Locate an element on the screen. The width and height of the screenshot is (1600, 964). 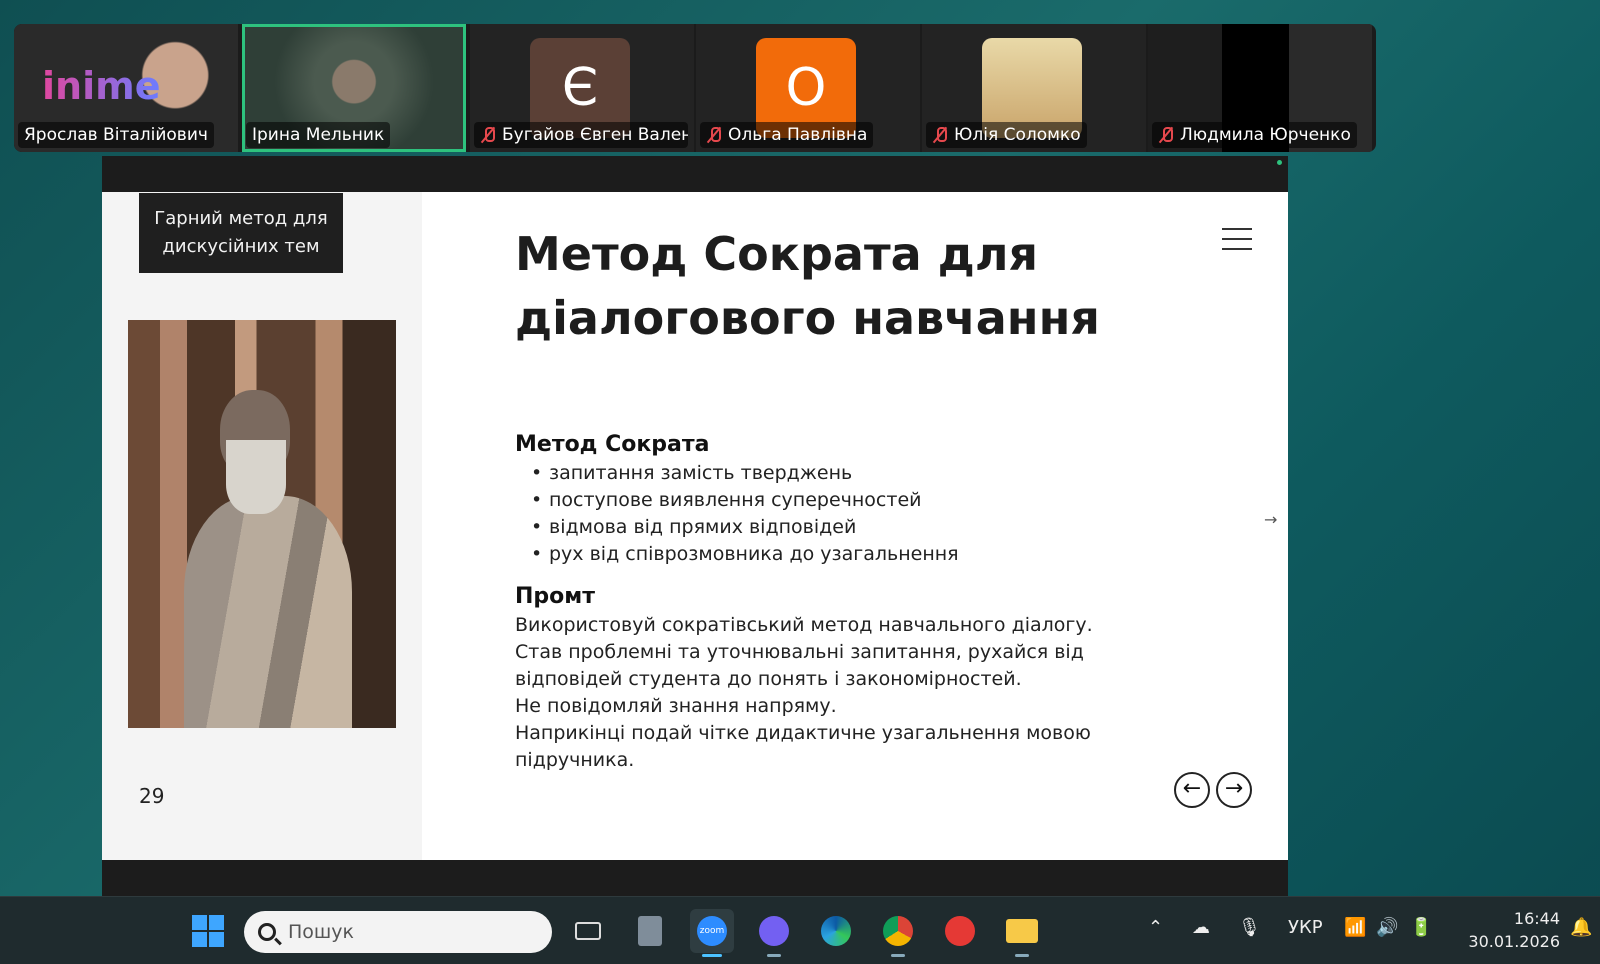
participant-name: Ірина Мельник is located at coordinates (318, 135).